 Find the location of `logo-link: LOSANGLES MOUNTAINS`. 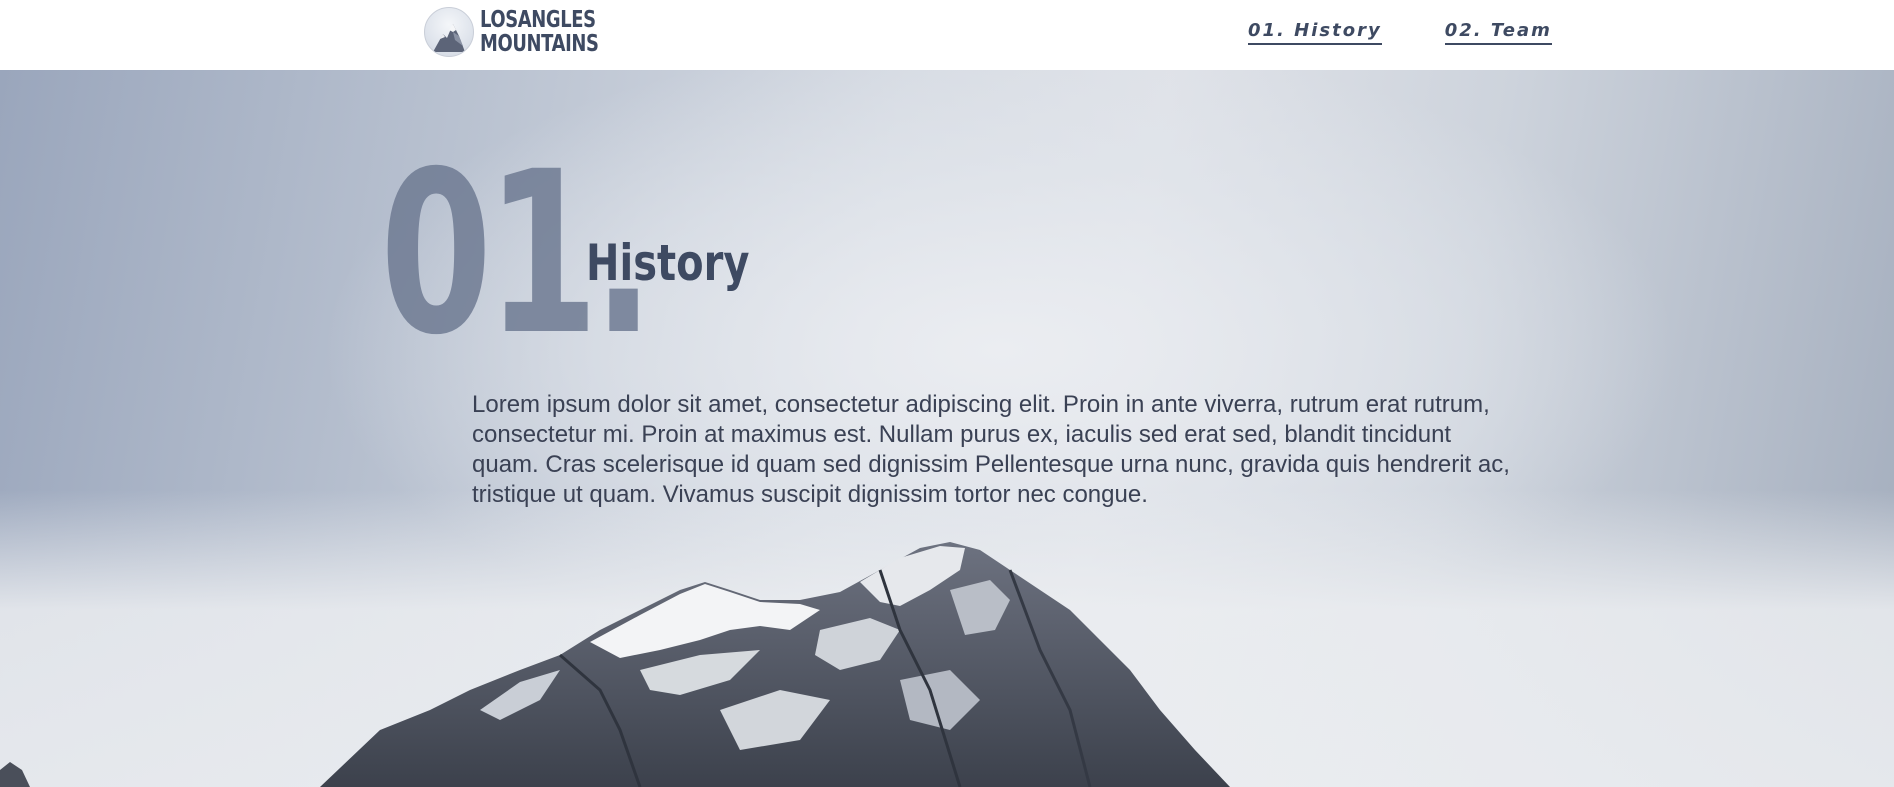

logo-link: LOSANGLES MOUNTAINS is located at coordinates (528, 32).